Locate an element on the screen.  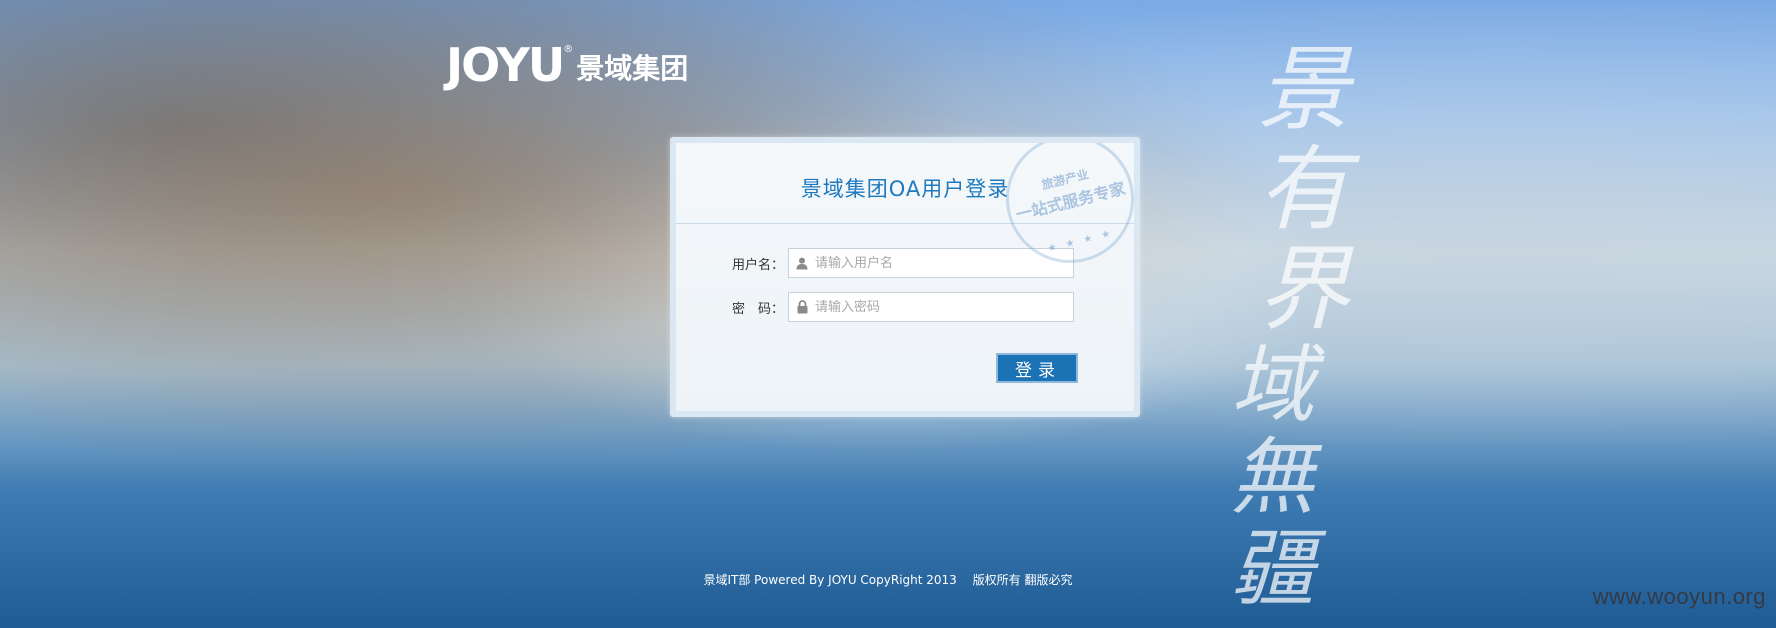
joyu-logo: JOYU ® 景域集团 is located at coordinates (567, 65).